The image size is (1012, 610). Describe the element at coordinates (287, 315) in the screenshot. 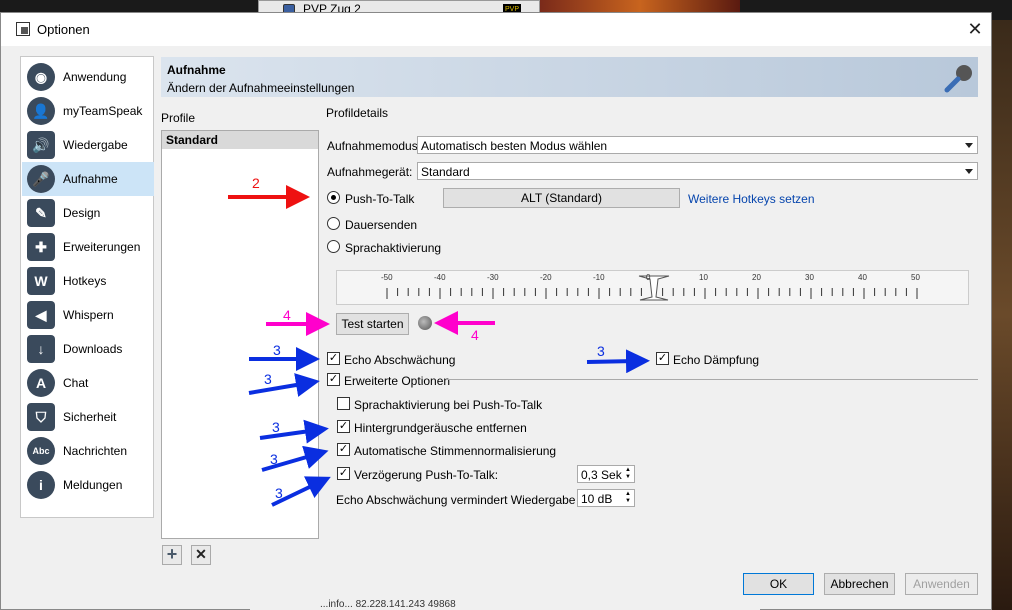

I see `annotation-number-4-left: 4` at that location.